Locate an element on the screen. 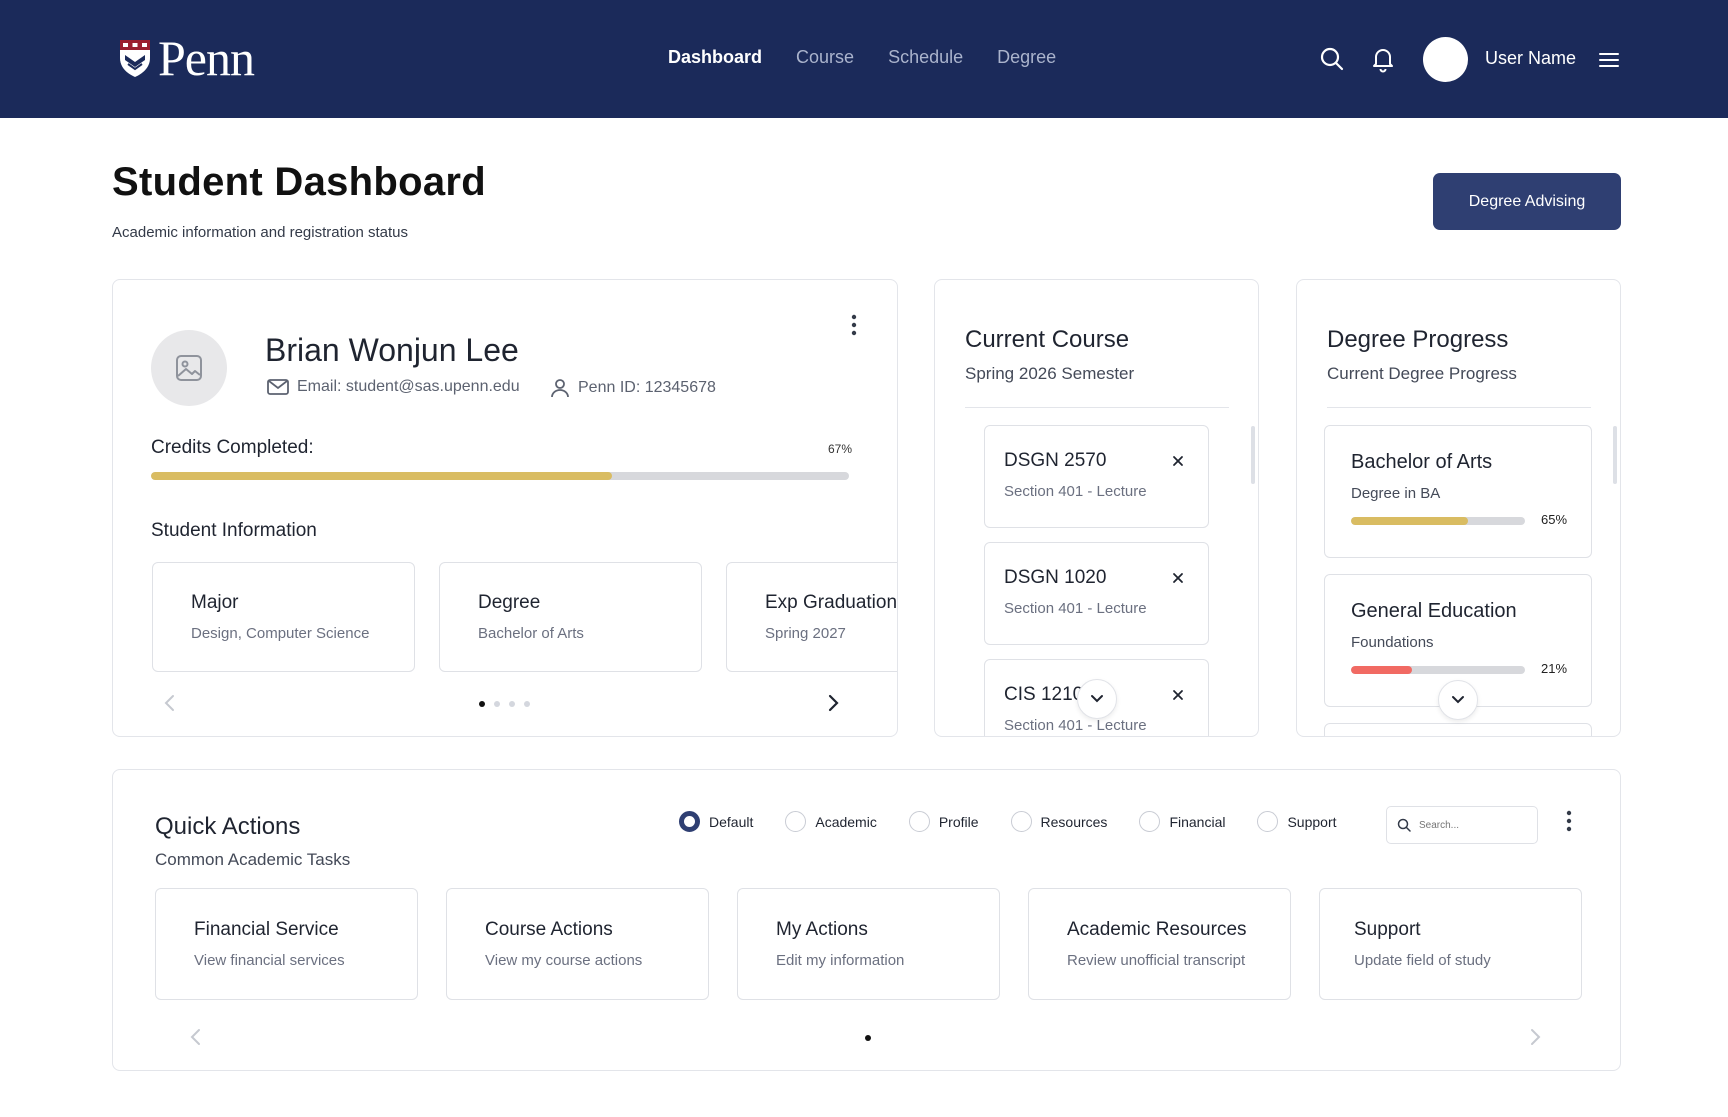 The width and height of the screenshot is (1728, 1117). divider is located at coordinates (1097, 407).